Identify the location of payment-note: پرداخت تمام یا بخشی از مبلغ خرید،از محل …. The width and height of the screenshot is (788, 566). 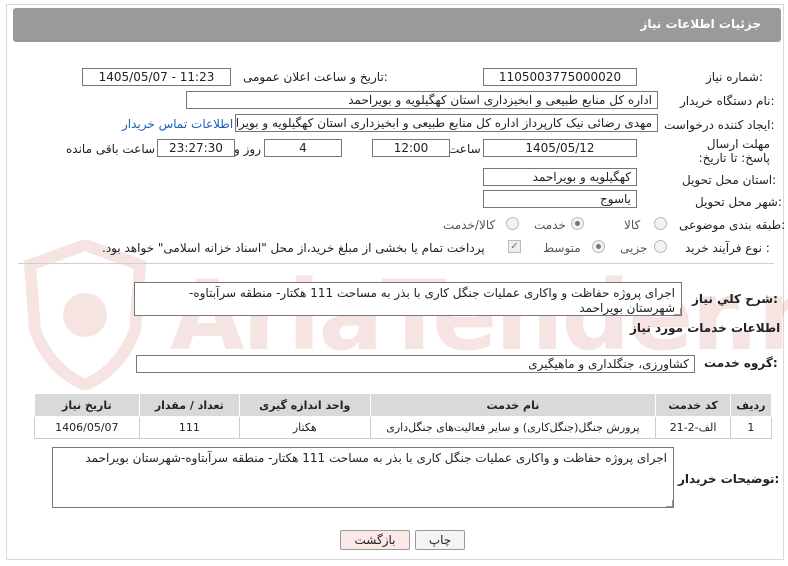
(293, 248).